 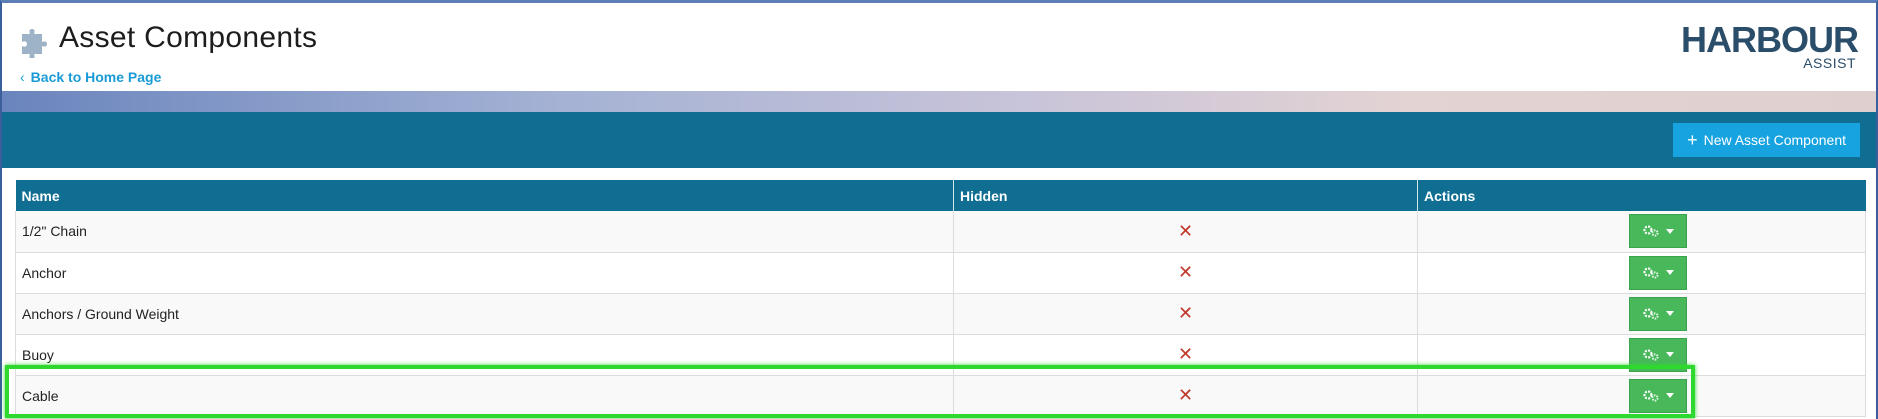 What do you see at coordinates (1774, 140) in the screenshot?
I see `new-button-label: New Asset Component` at bounding box center [1774, 140].